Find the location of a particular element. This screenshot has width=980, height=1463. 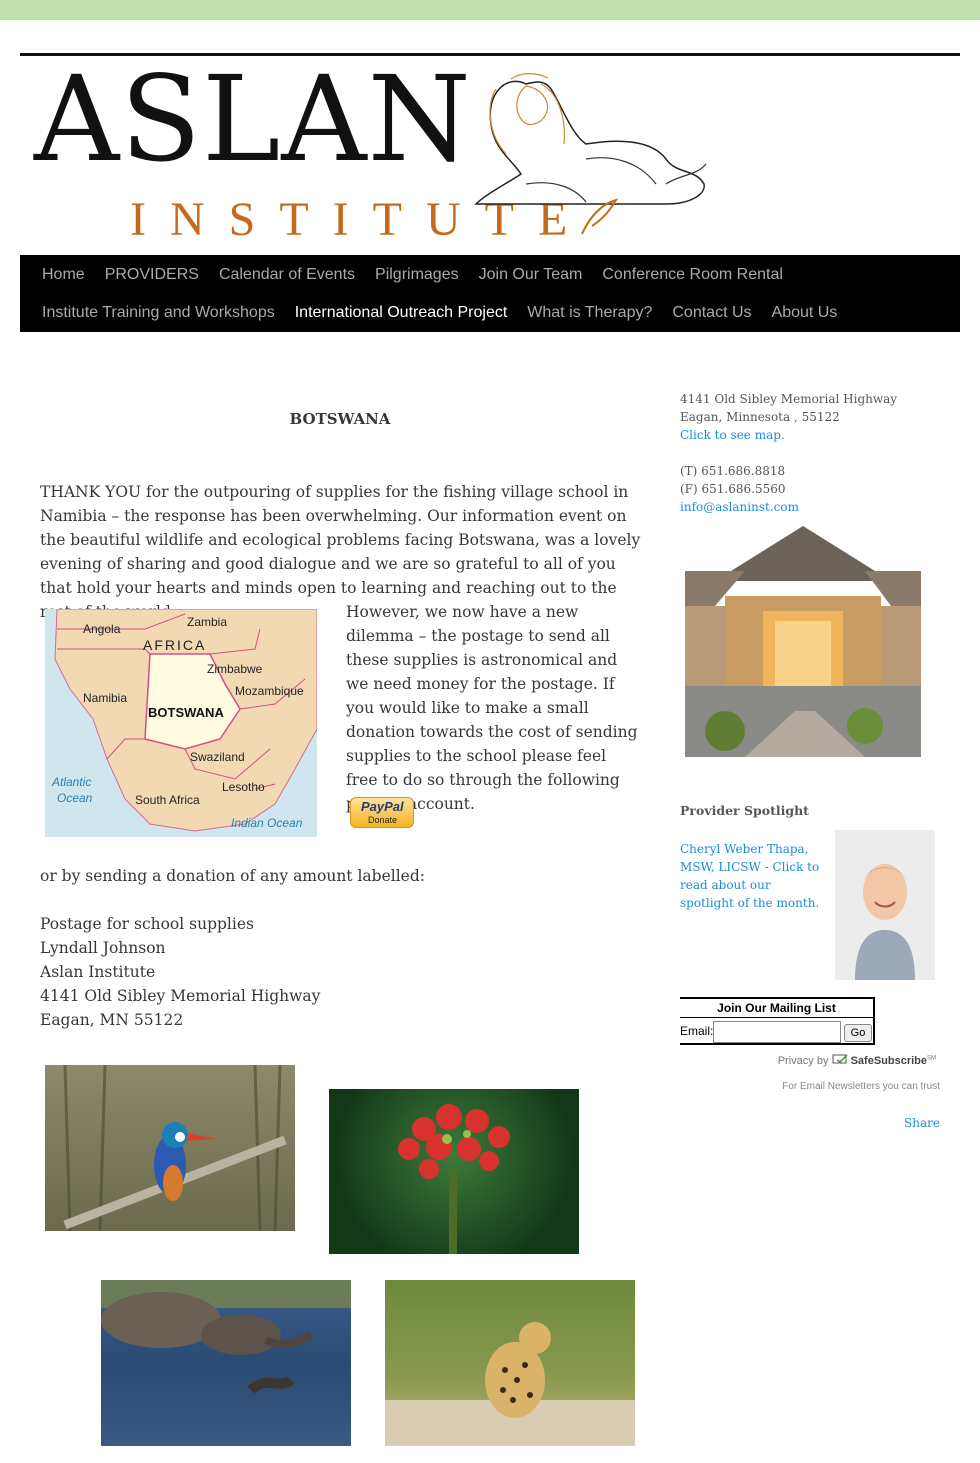

lion-illustration is located at coordinates (590, 139).